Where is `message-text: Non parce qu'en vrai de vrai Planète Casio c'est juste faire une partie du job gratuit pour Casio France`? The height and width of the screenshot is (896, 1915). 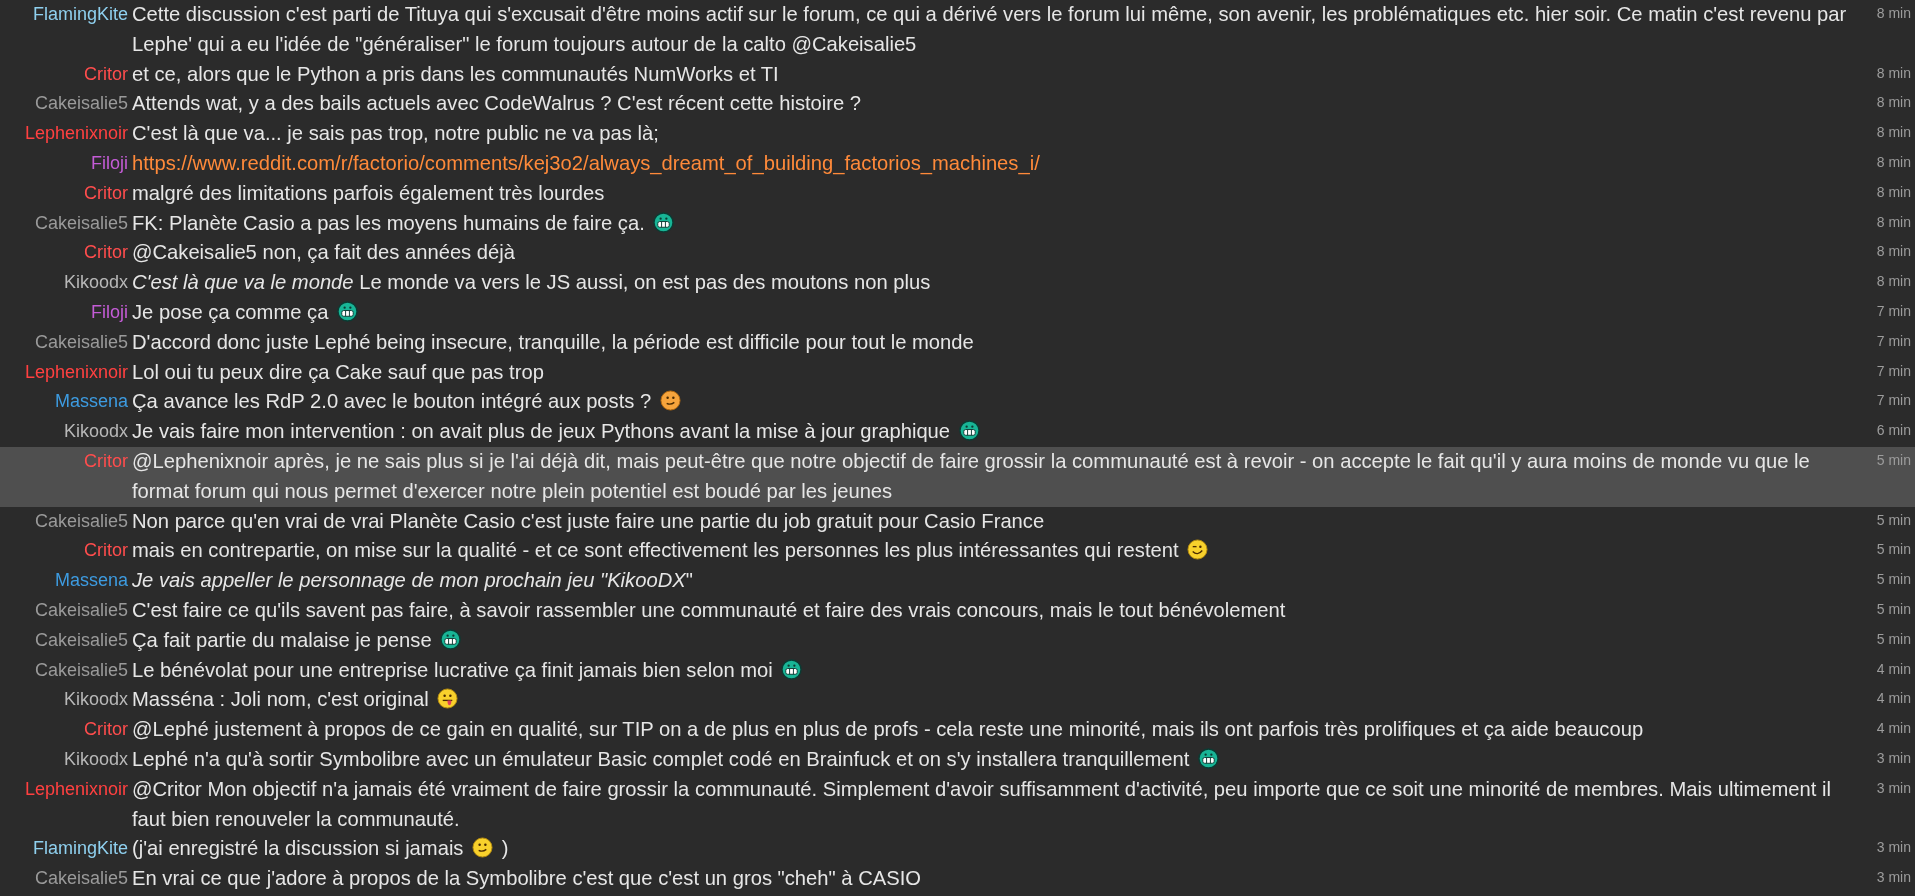
message-text: Non parce qu'en vrai de vrai Planète Casio c'est juste faire une partie du job gratuit pour Casio France is located at coordinates (588, 520).